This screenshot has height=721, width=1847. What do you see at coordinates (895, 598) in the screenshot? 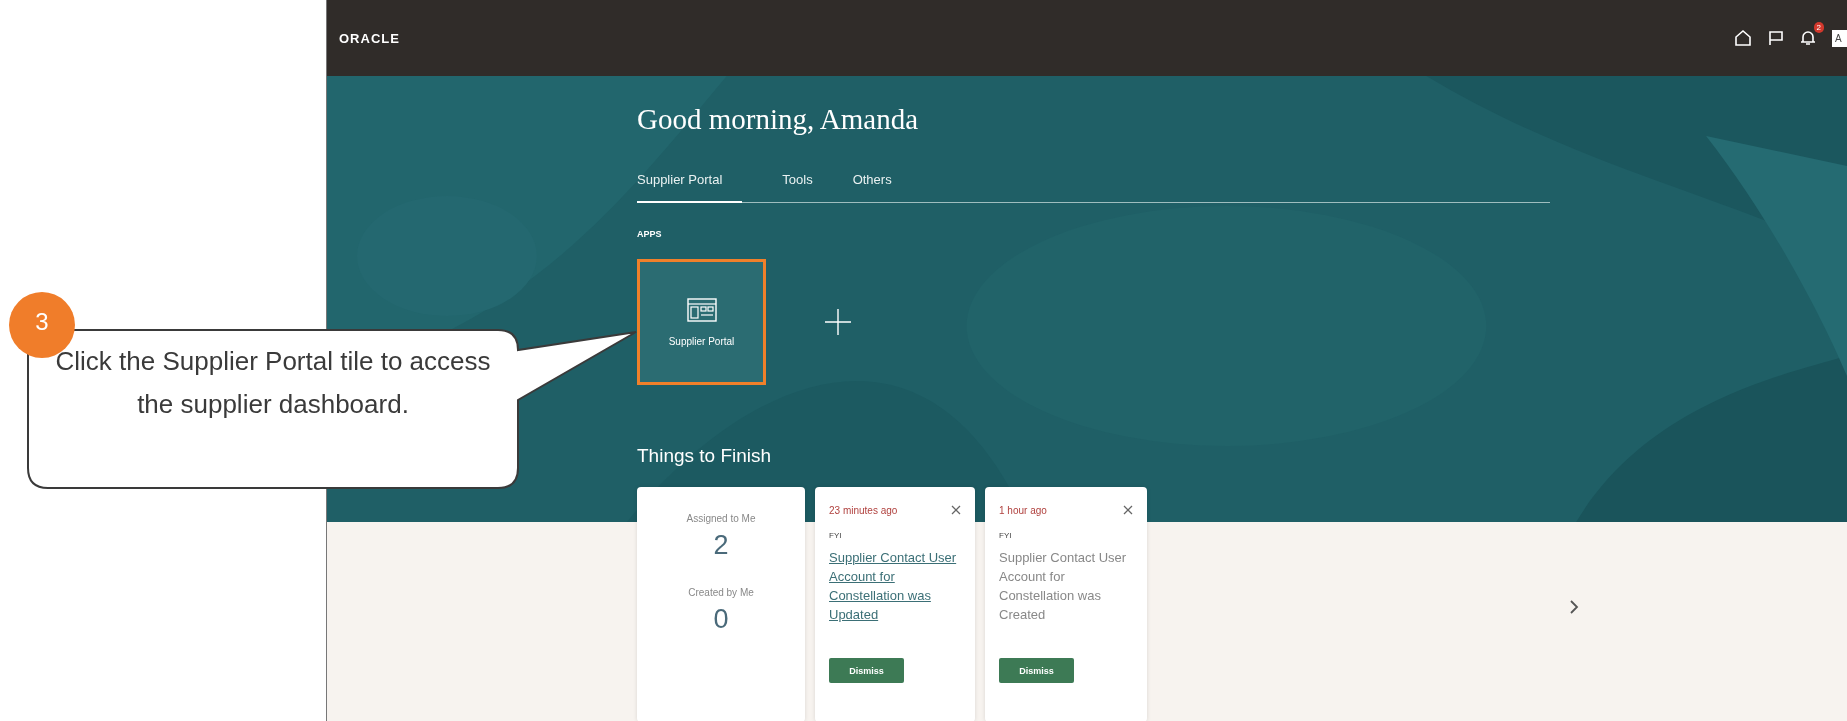
I see `notification-link: Supplier Contact User Account for Constellation was Updated` at bounding box center [895, 598].